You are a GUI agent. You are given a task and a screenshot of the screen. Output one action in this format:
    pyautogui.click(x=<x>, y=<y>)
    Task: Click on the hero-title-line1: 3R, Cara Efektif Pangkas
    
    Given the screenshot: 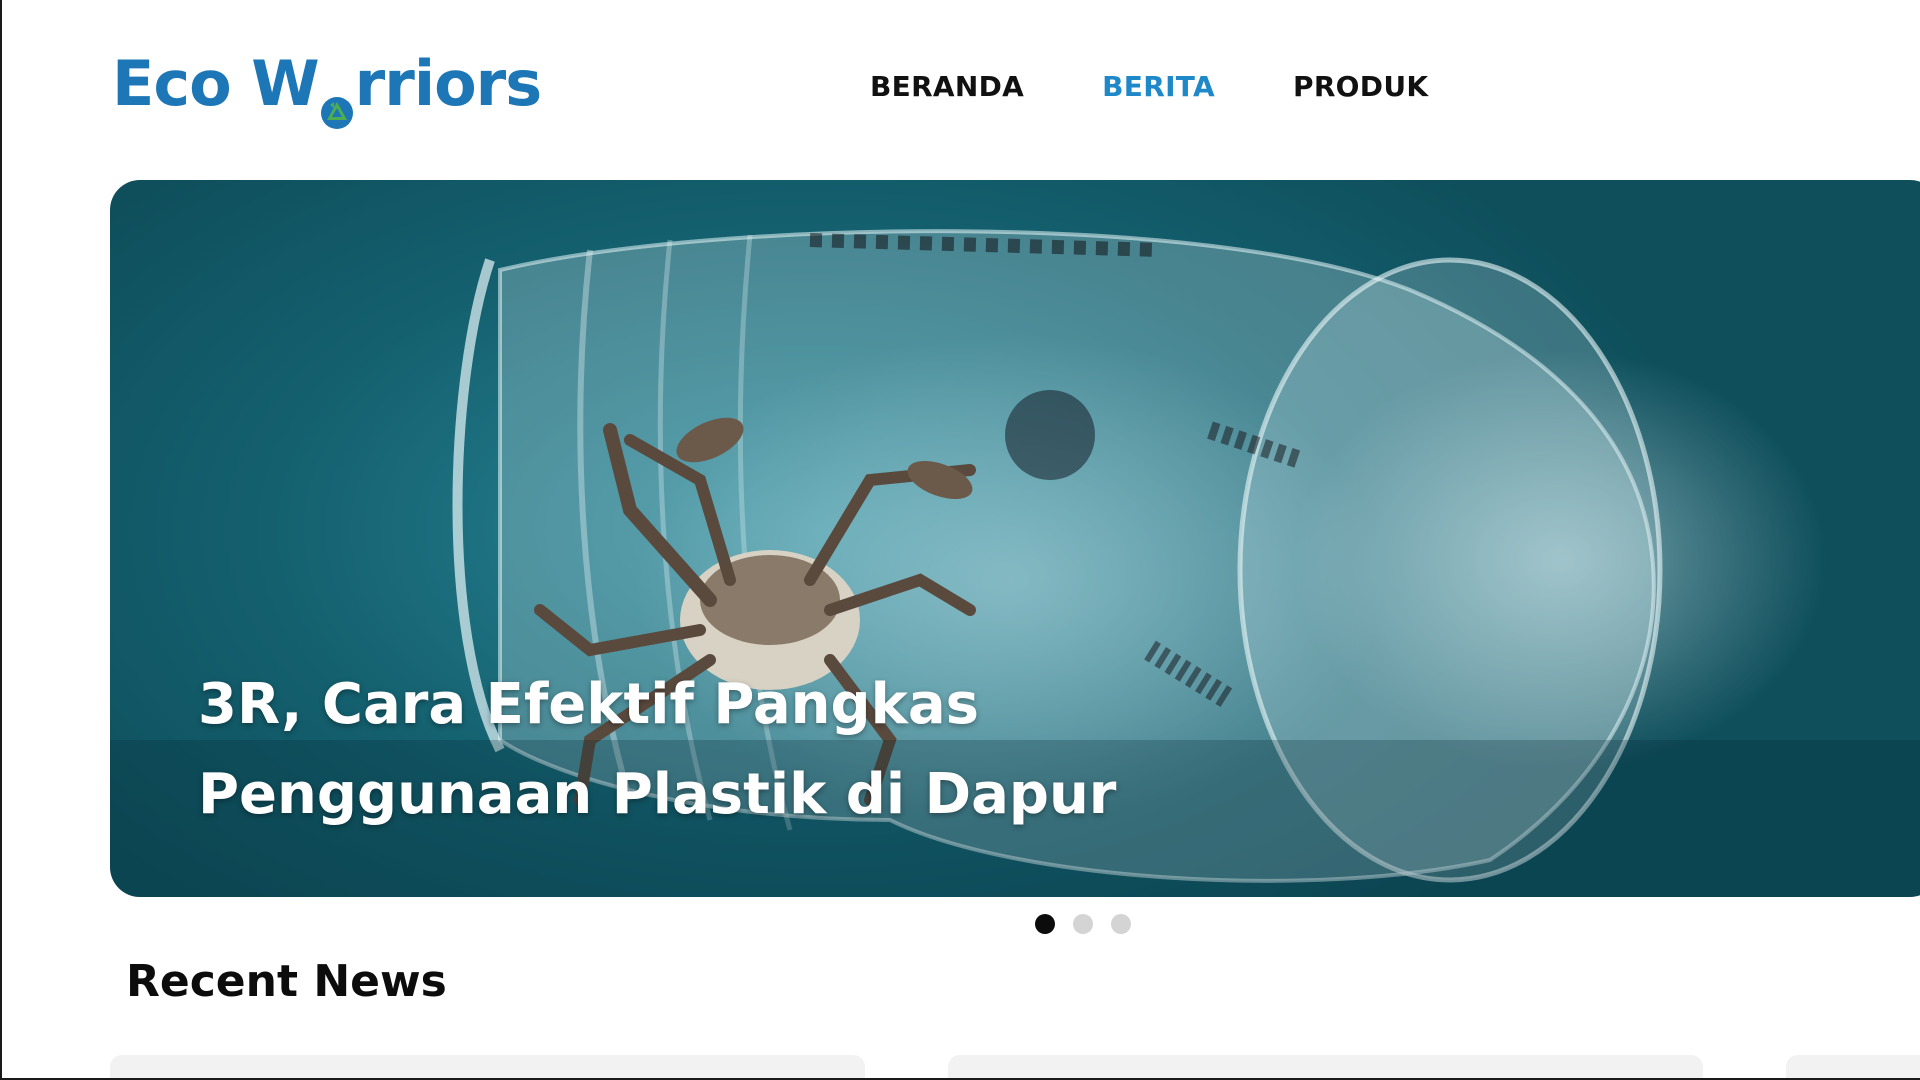 What is the action you would take?
    pyautogui.click(x=588, y=704)
    